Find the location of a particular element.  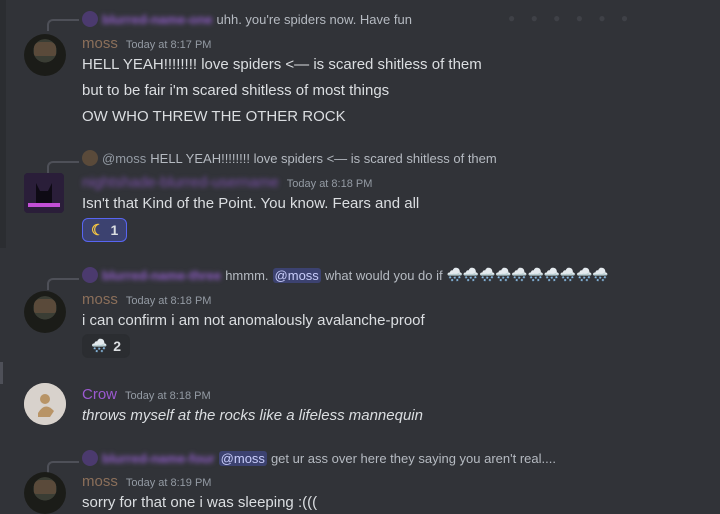

reply-text: what would you do if is located at coordinates (384, 275).